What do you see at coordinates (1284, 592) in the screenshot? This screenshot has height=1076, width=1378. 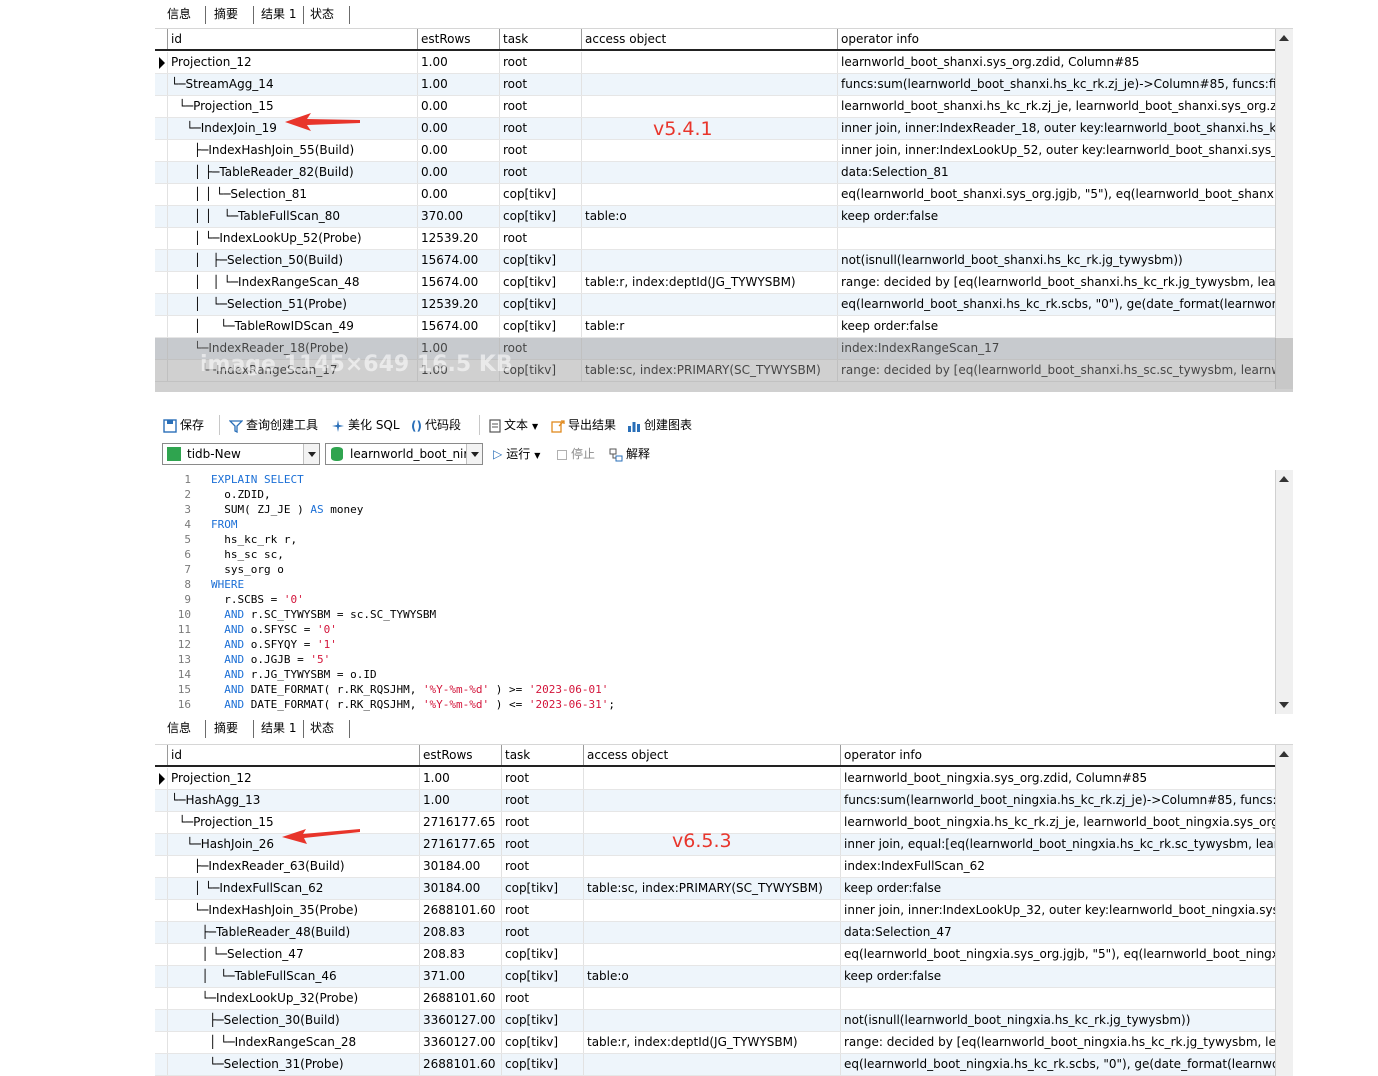 I see `editor-scrollbar` at bounding box center [1284, 592].